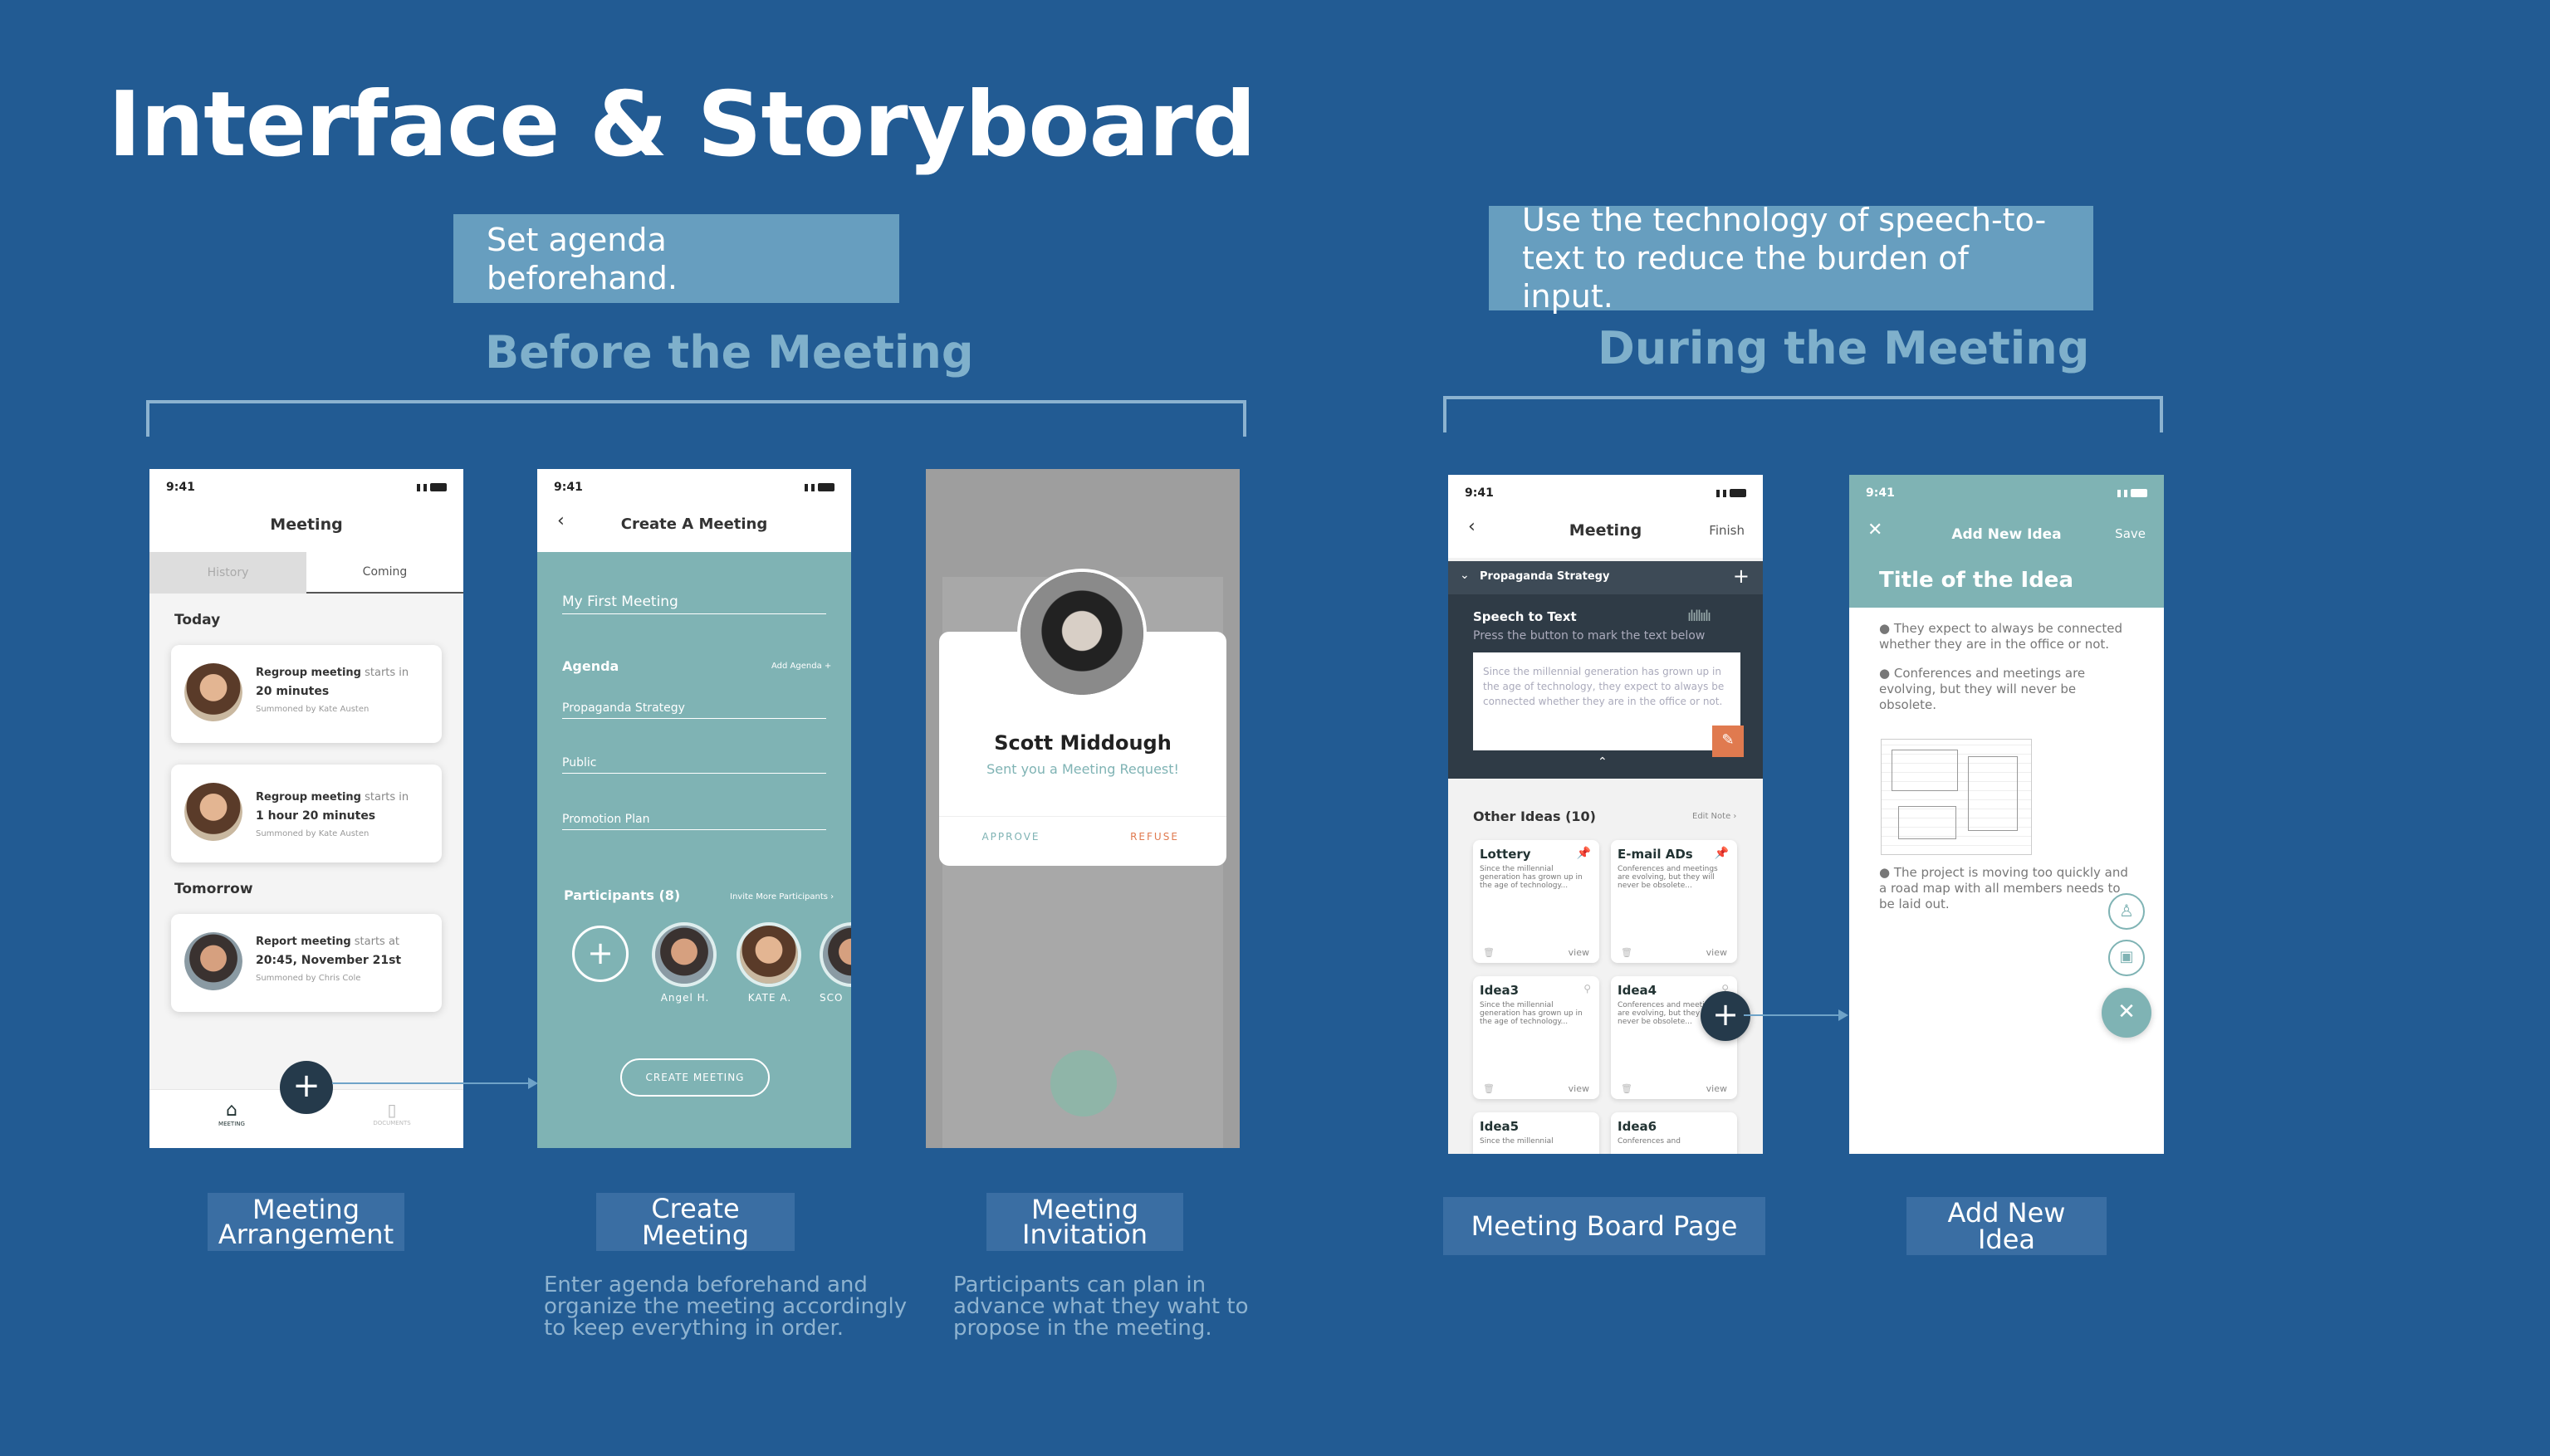  Describe the element at coordinates (1536, 1133) in the screenshot. I see `idea-card: Idea5 Since the millennial` at that location.